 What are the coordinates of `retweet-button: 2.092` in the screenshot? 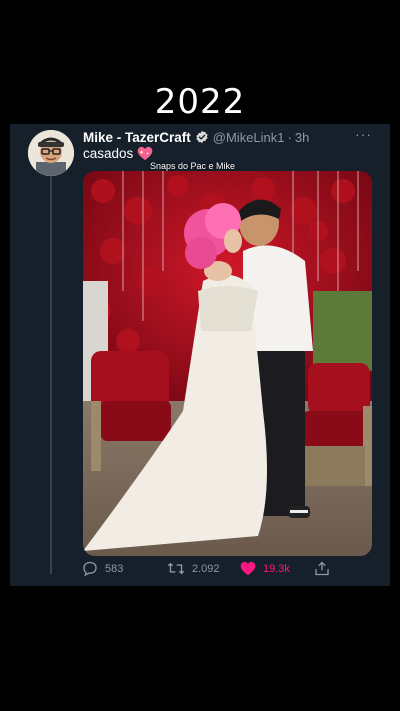 It's located at (193, 568).